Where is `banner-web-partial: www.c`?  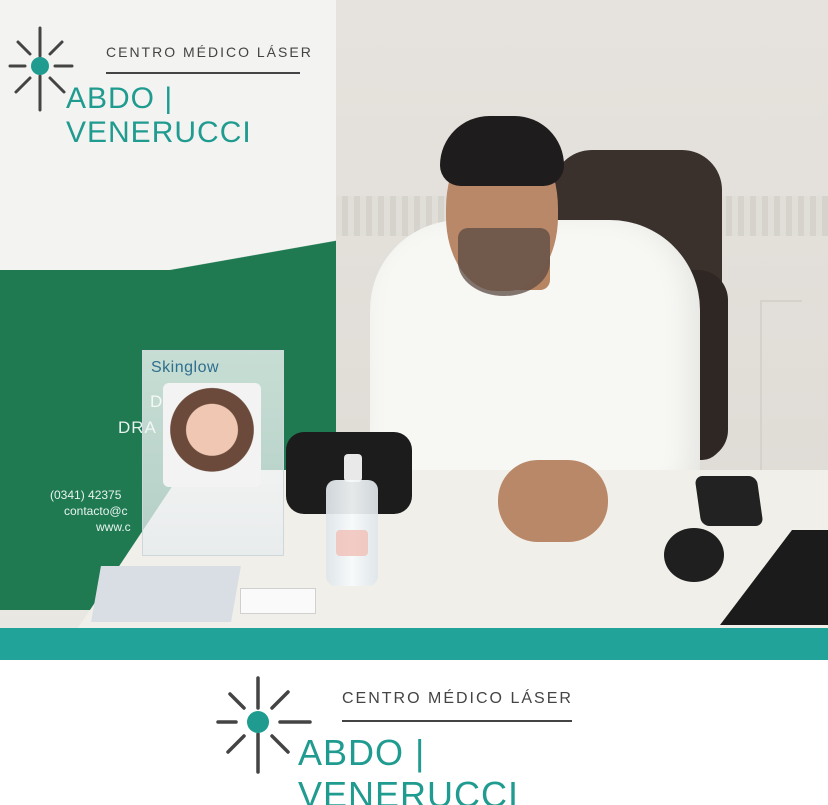
banner-web-partial: www.c is located at coordinates (113, 527).